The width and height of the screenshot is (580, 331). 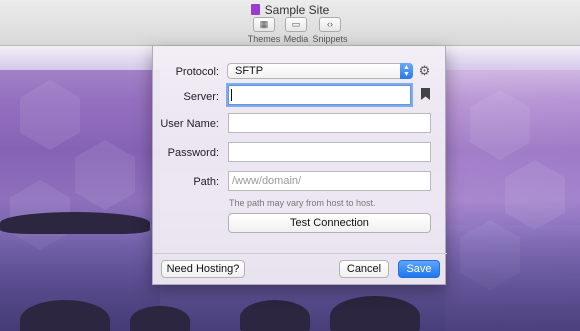 I want to click on document-icon, so click(x=255, y=9).